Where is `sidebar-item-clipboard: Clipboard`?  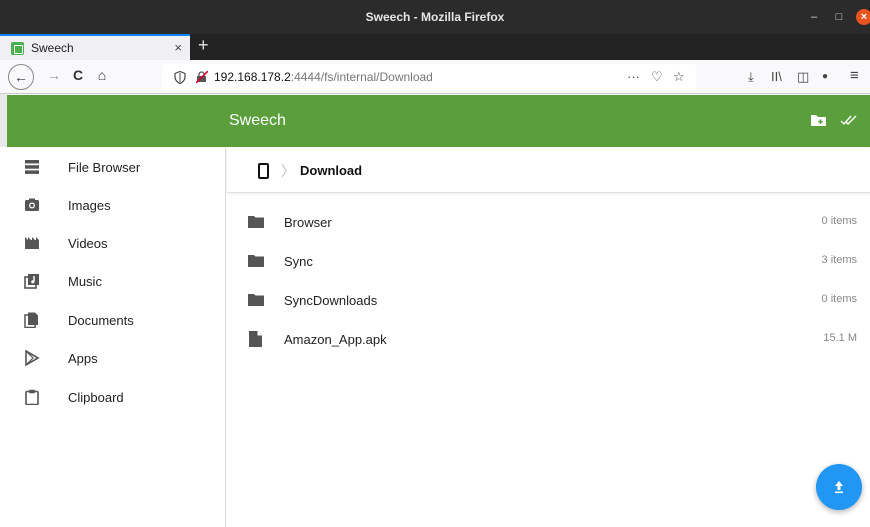 sidebar-item-clipboard: Clipboard is located at coordinates (113, 397).